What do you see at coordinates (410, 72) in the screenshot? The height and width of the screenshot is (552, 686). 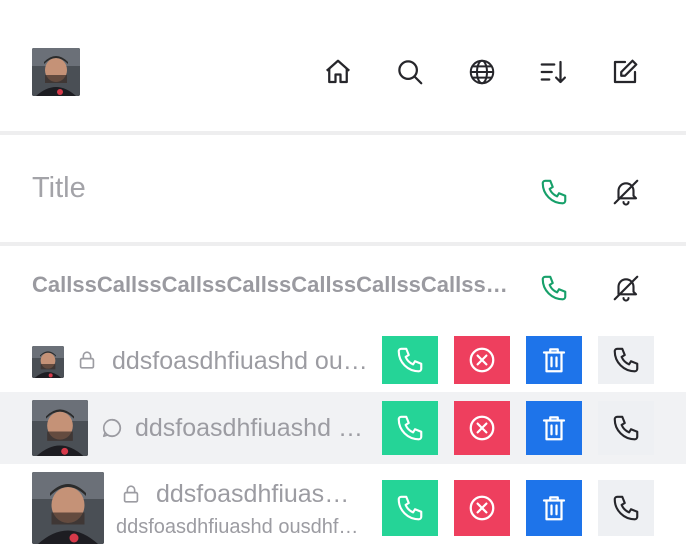 I see `search-icon` at bounding box center [410, 72].